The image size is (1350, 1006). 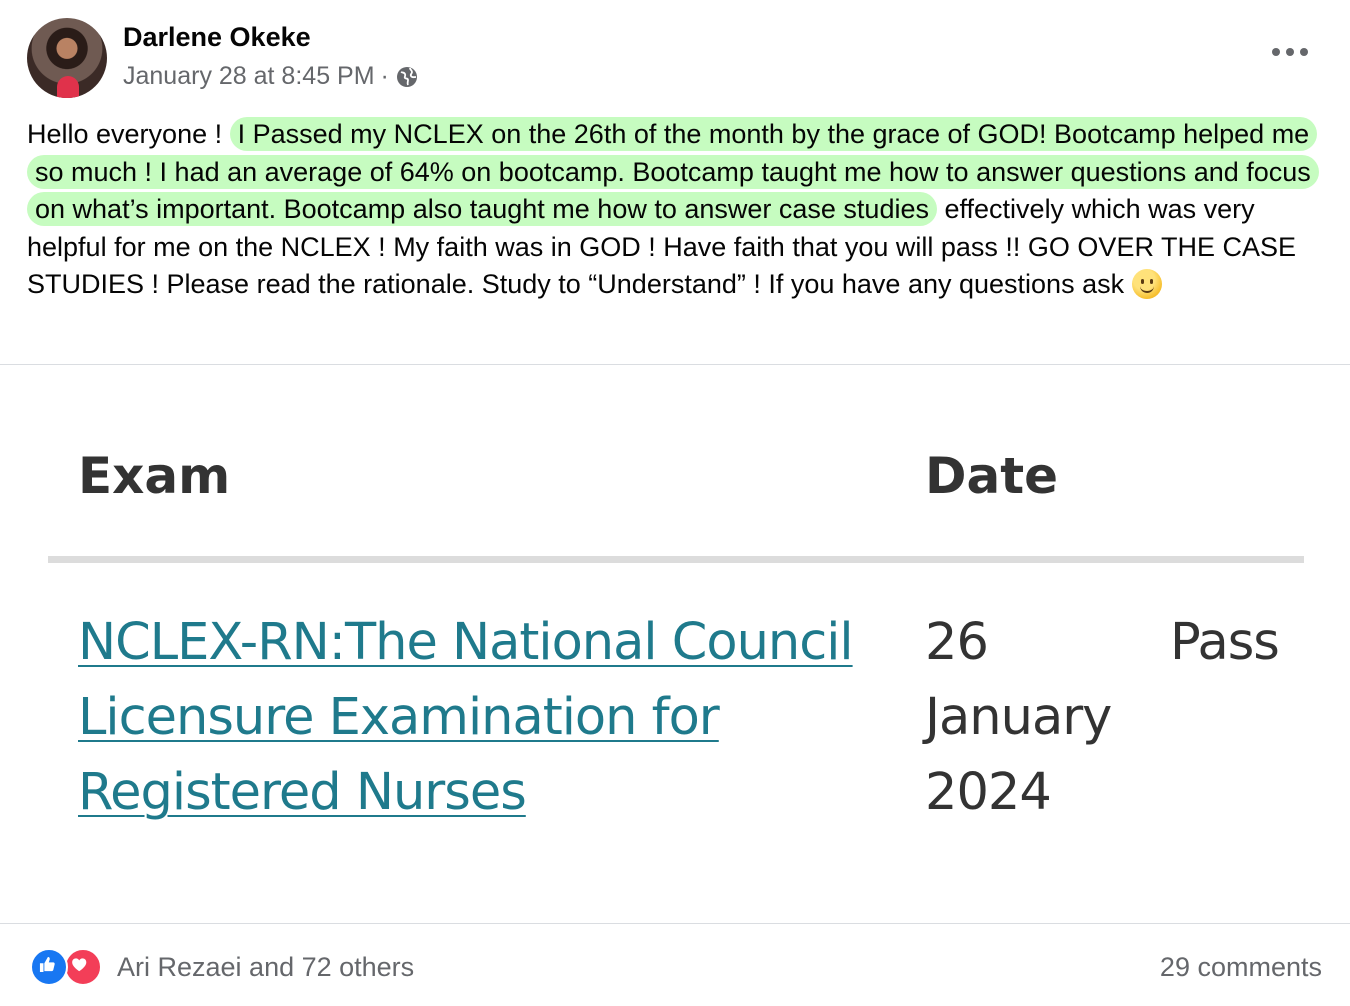 What do you see at coordinates (676, 559) in the screenshot?
I see `table-rule` at bounding box center [676, 559].